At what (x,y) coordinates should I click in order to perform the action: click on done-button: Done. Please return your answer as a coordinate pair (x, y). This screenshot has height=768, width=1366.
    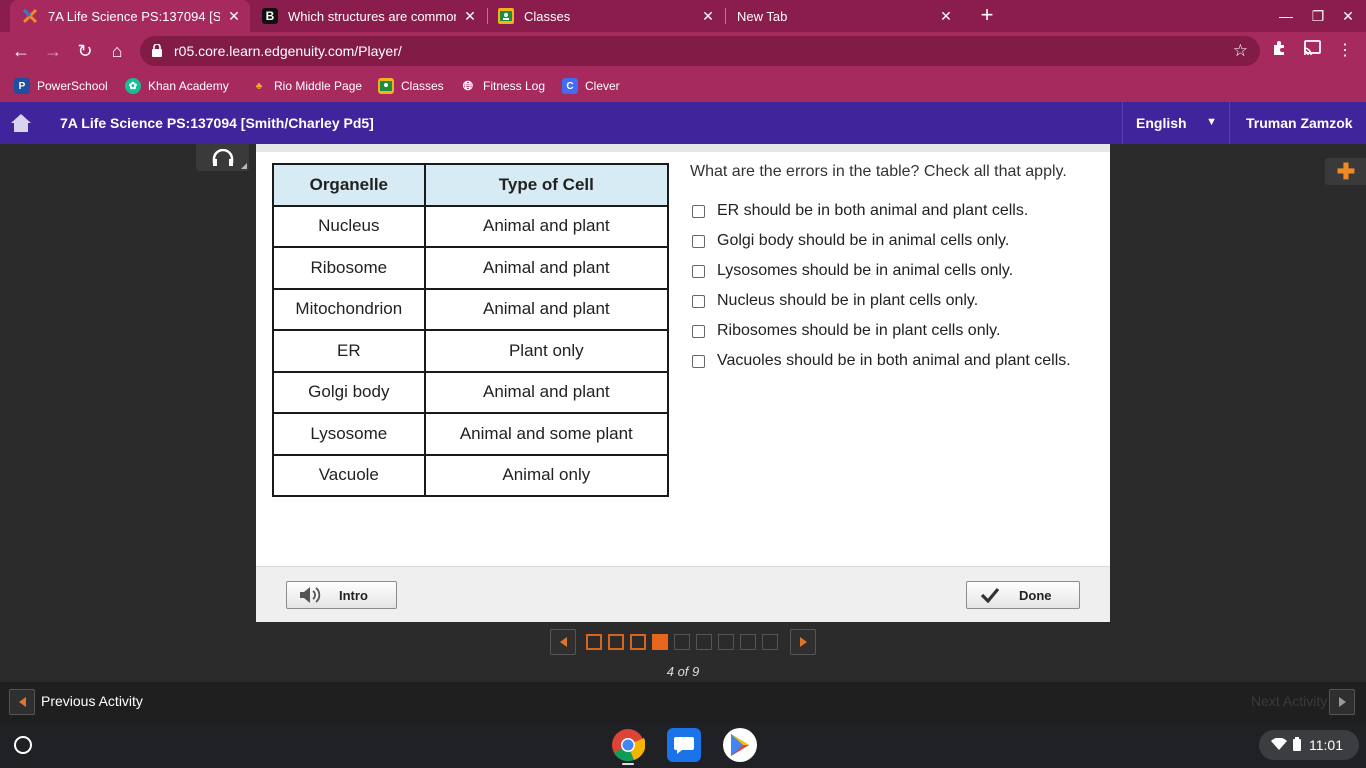
    Looking at the image, I should click on (1023, 595).